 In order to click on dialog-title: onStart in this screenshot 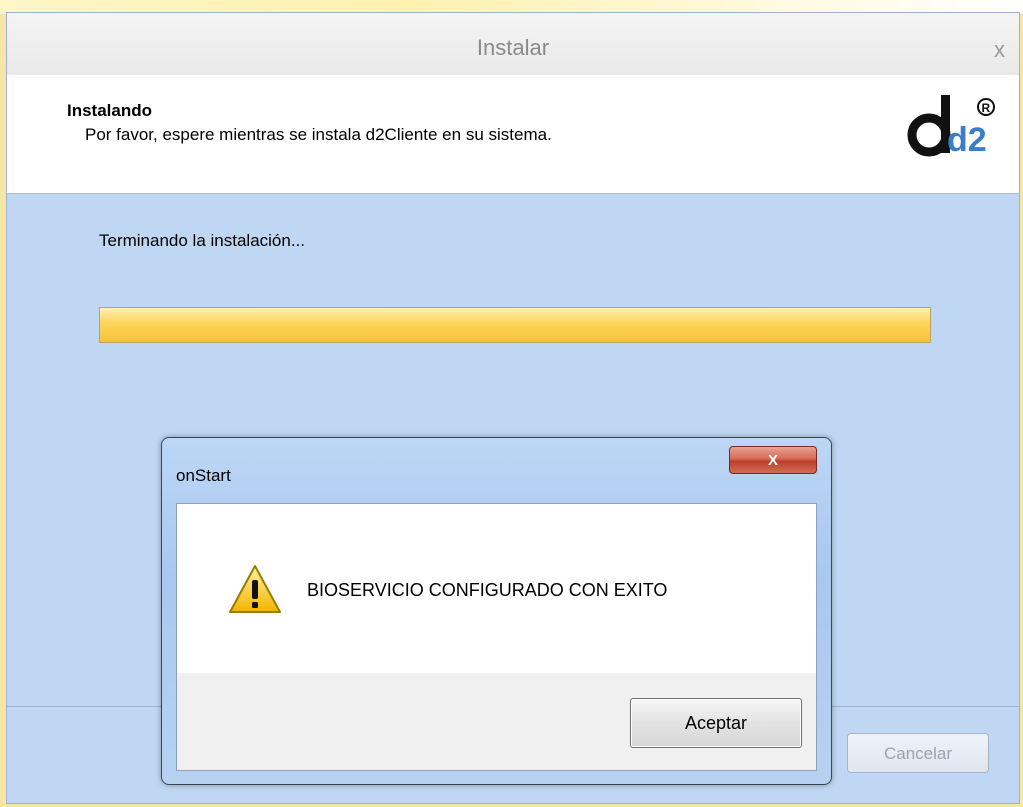, I will do `click(203, 475)`.